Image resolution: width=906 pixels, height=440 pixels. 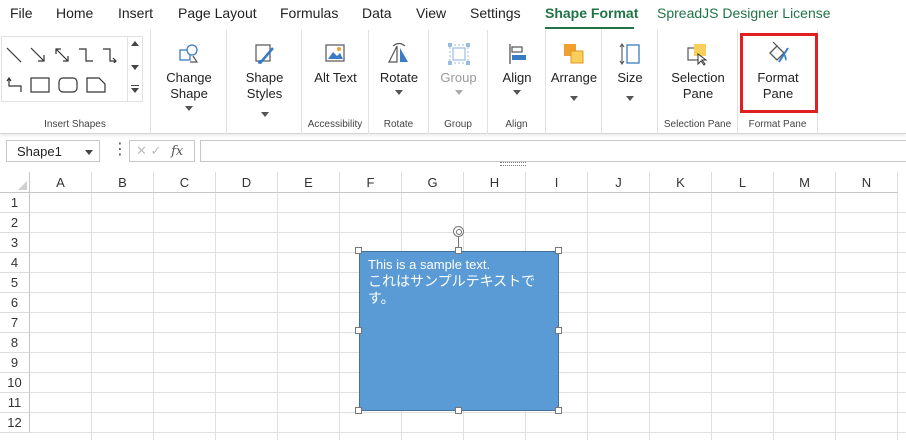 I want to click on gallery-more-icon, so click(x=135, y=85).